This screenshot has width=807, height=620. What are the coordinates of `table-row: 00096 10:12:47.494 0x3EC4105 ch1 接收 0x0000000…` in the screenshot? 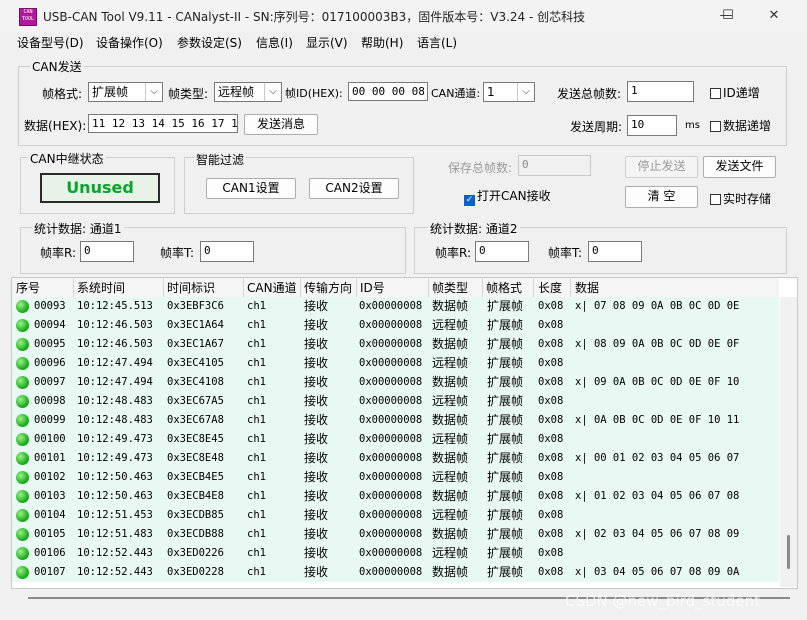 It's located at (395, 363).